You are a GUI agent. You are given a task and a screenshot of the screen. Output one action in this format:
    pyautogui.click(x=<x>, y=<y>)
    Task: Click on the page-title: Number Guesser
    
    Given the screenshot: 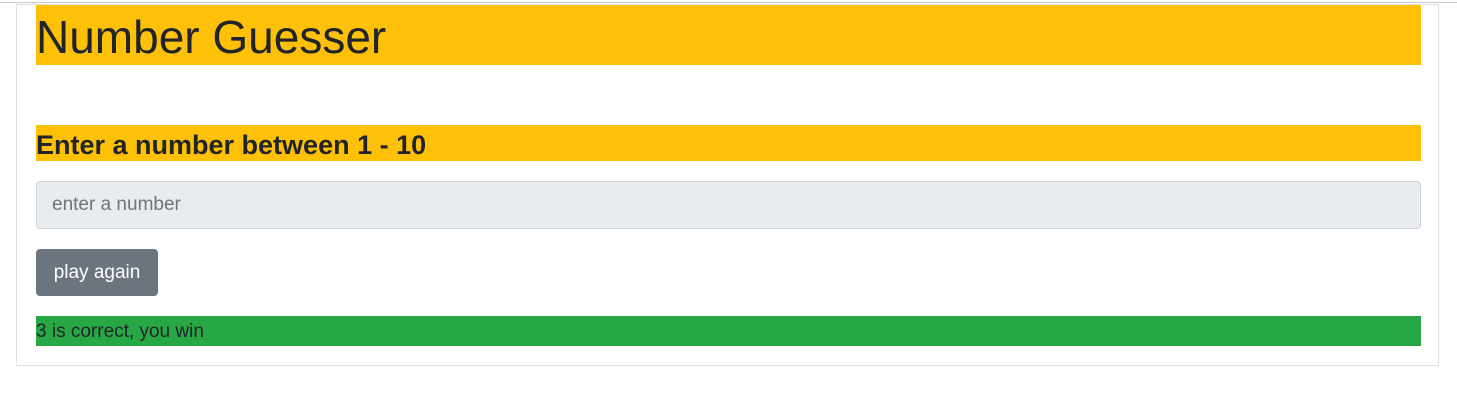 What is the action you would take?
    pyautogui.click(x=728, y=35)
    